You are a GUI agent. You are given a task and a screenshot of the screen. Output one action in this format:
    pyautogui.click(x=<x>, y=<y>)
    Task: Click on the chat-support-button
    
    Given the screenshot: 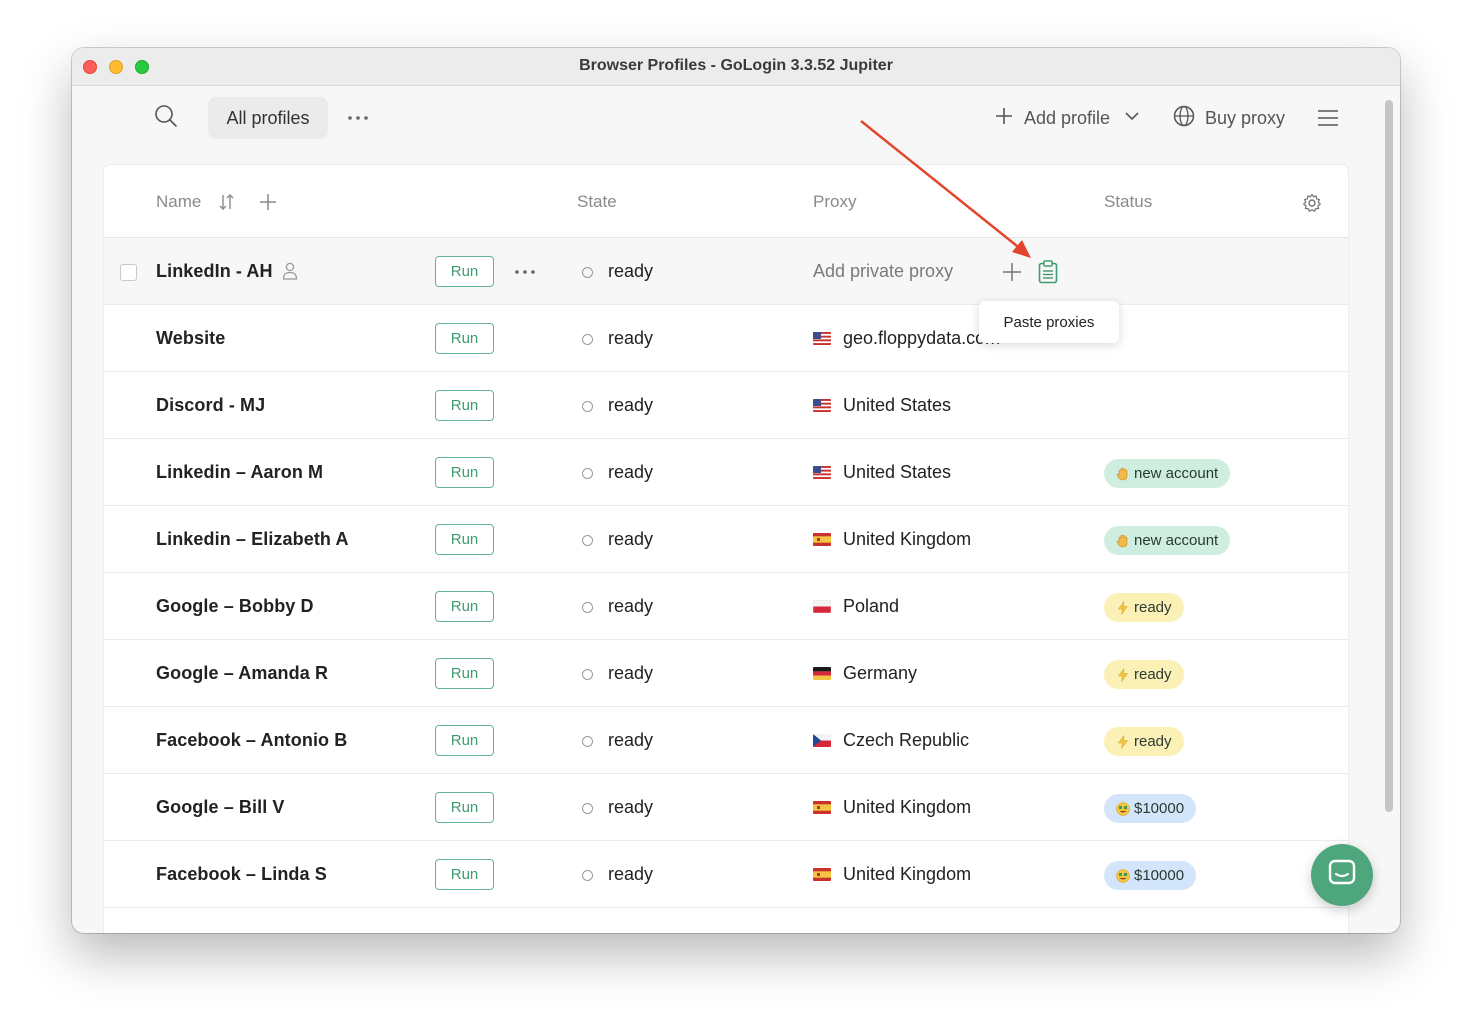 What is the action you would take?
    pyautogui.click(x=1342, y=875)
    